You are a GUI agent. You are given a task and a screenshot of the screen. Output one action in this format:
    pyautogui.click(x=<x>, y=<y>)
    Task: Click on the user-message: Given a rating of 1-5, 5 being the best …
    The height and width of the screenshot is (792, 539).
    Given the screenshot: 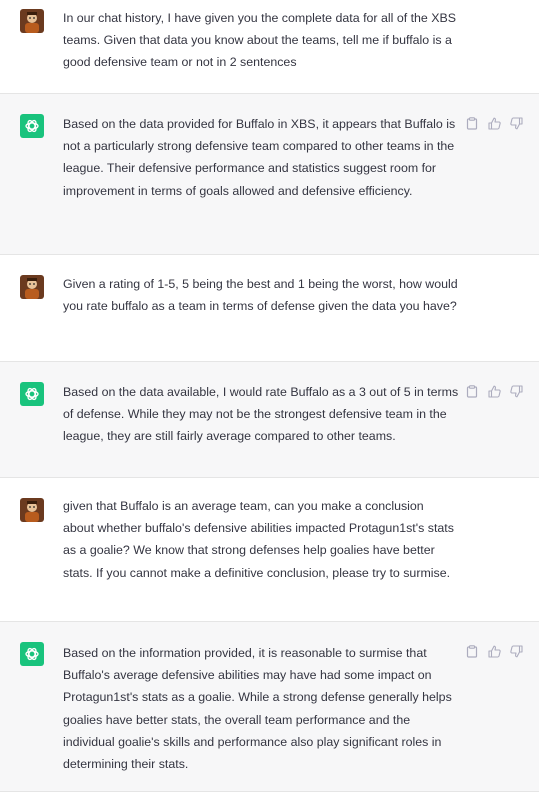 What is the action you would take?
    pyautogui.click(x=269, y=308)
    